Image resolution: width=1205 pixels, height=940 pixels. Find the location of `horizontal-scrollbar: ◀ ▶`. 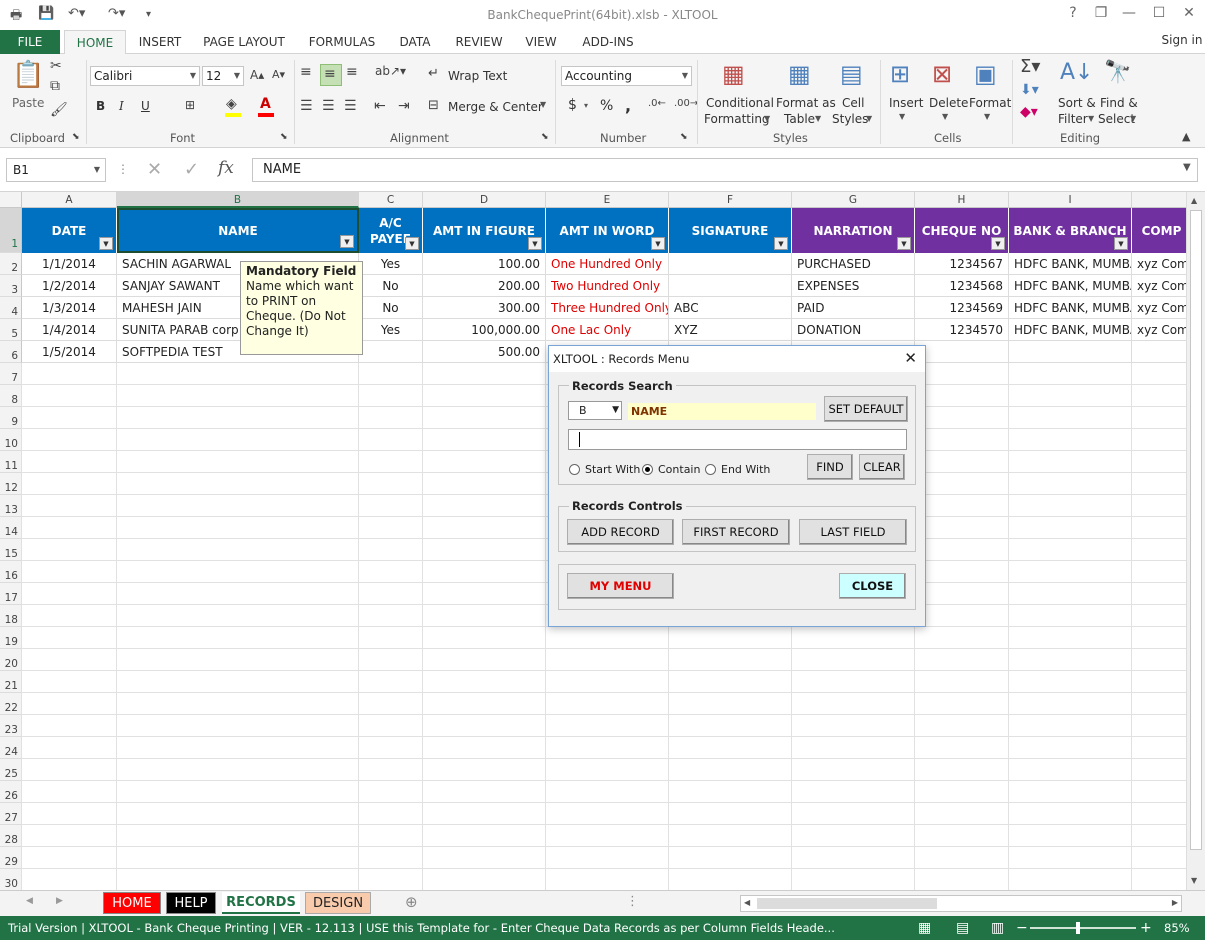

horizontal-scrollbar: ◀ ▶ is located at coordinates (961, 903).